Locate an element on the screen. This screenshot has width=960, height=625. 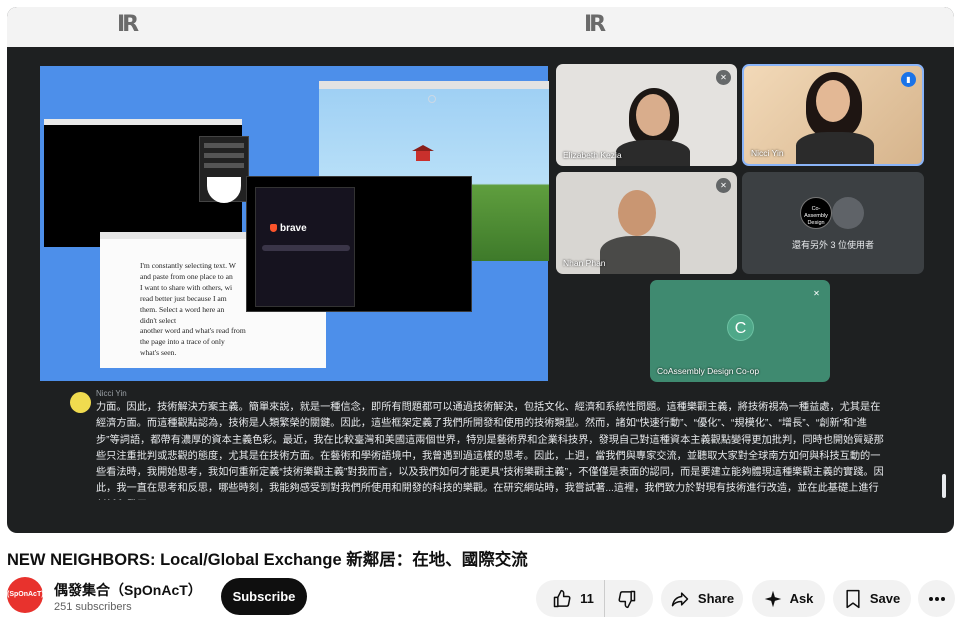
share-icon is located at coordinates (680, 598).